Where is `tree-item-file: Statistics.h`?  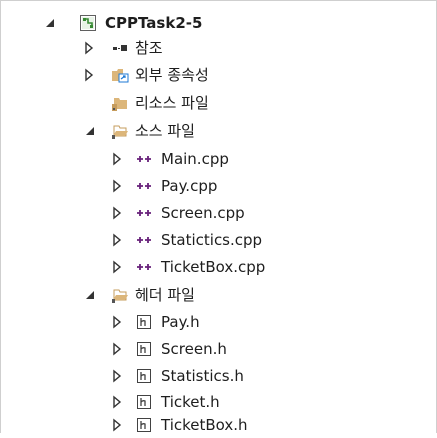
tree-item-file: Statistics.h is located at coordinates (211, 376).